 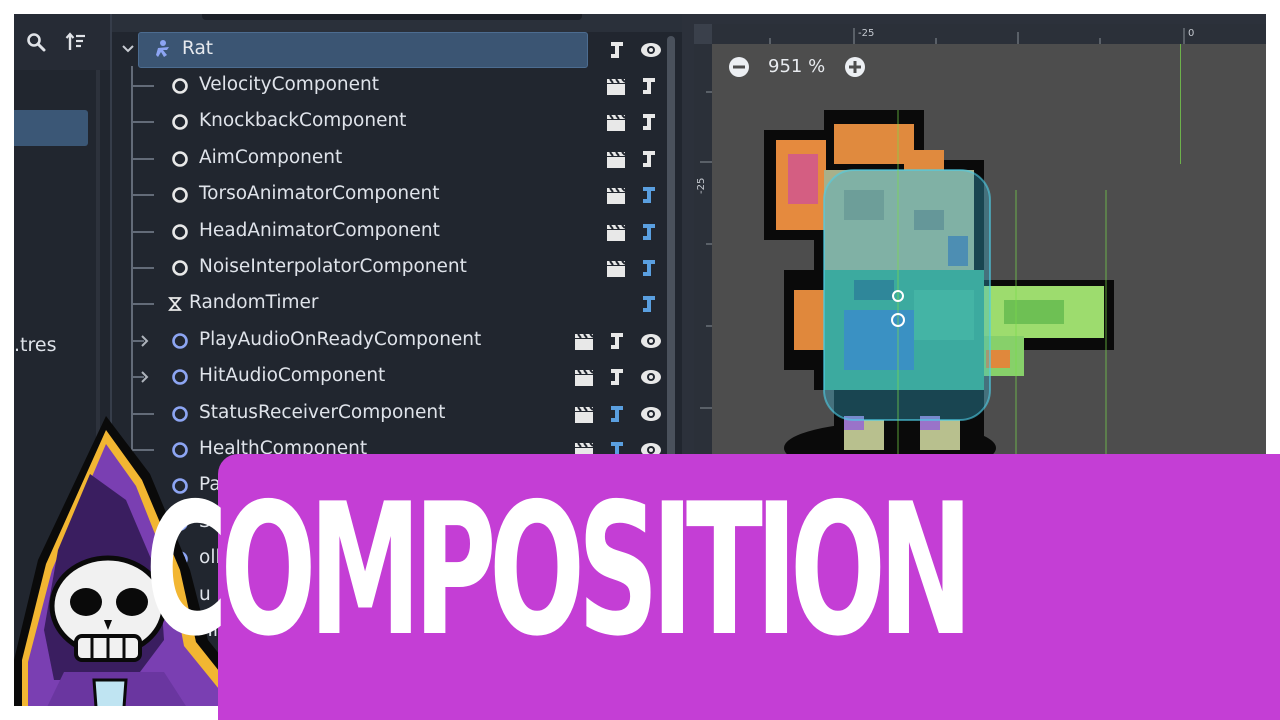 I want to click on sort-button, so click(x=76, y=42).